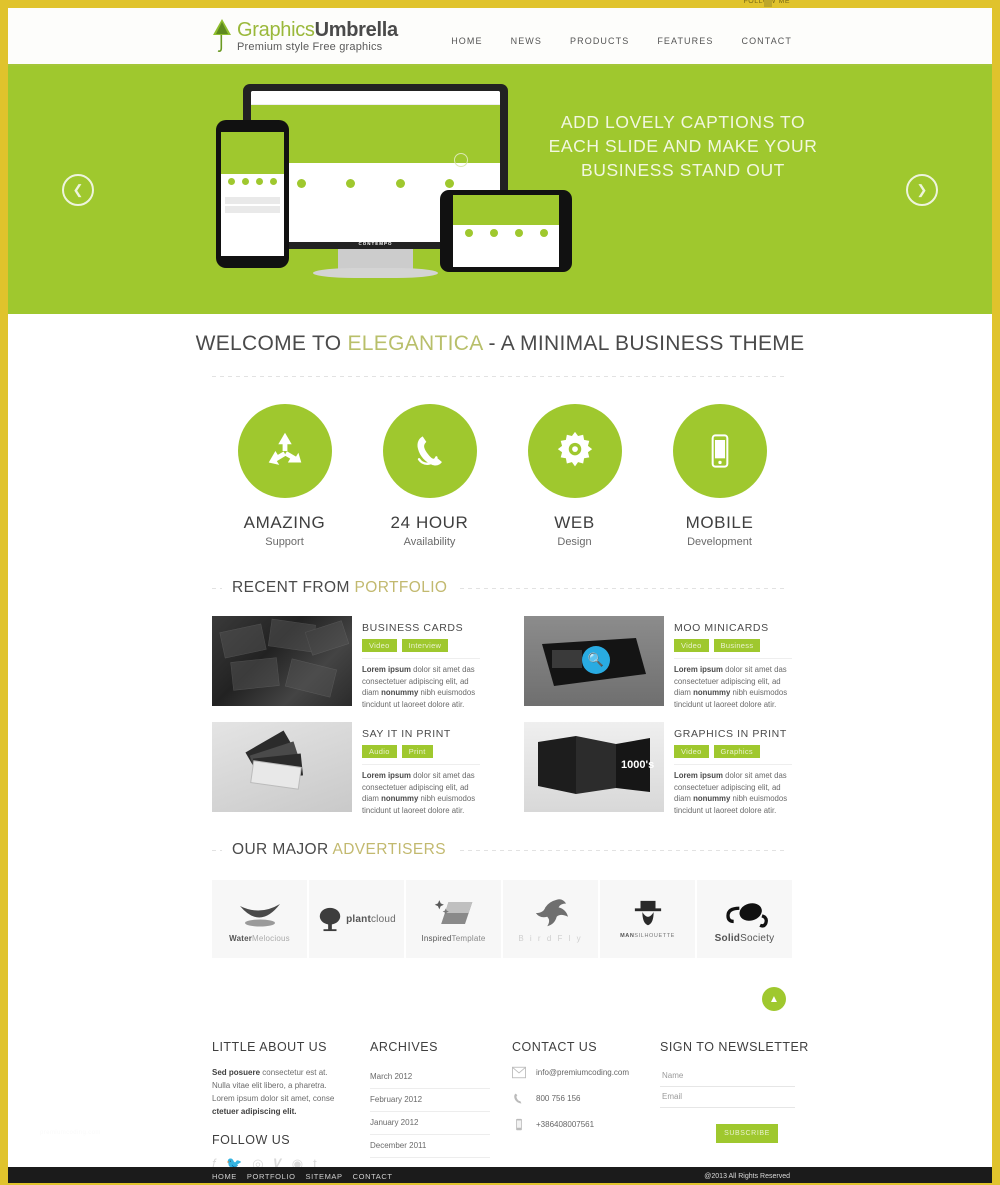  I want to click on portfolio-item-tags: Video Graphics, so click(733, 751).